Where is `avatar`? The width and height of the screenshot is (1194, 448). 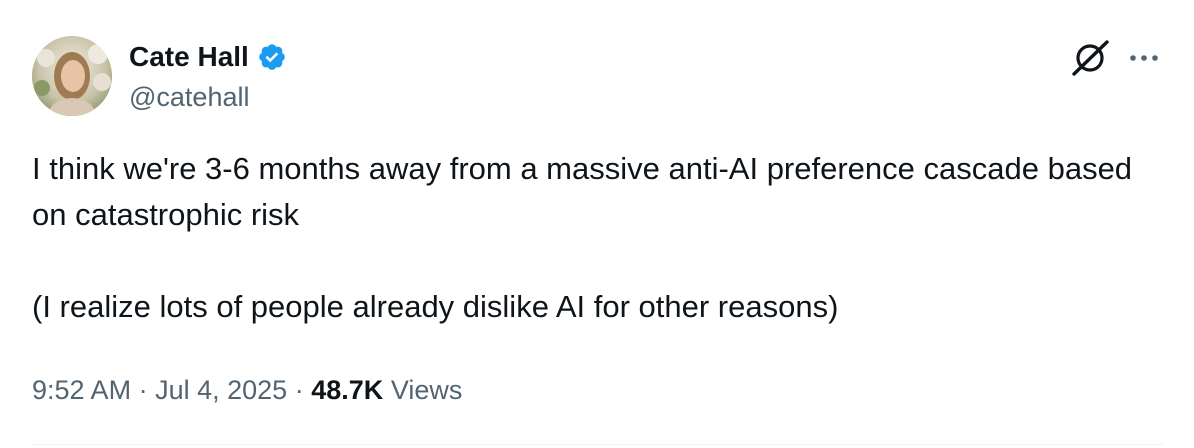
avatar is located at coordinates (72, 76).